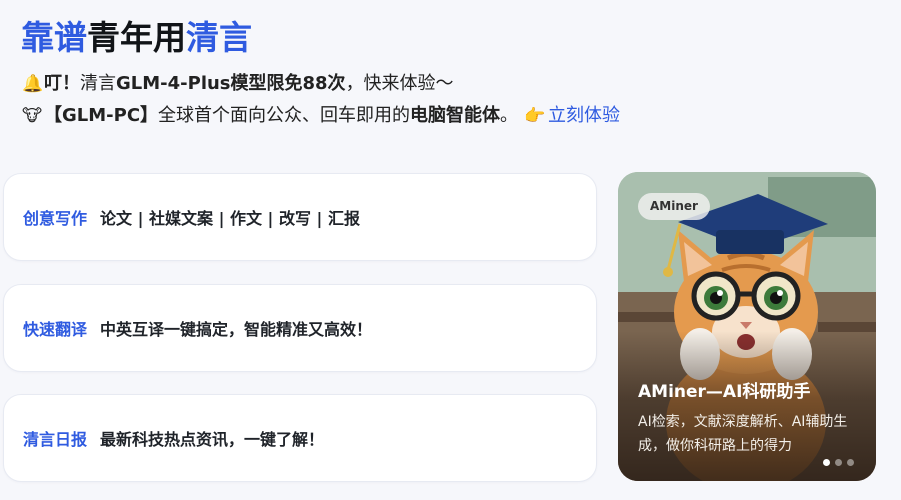 Image resolution: width=901 pixels, height=500 pixels. I want to click on notice-highlight: 电脑智能体, so click(455, 115).